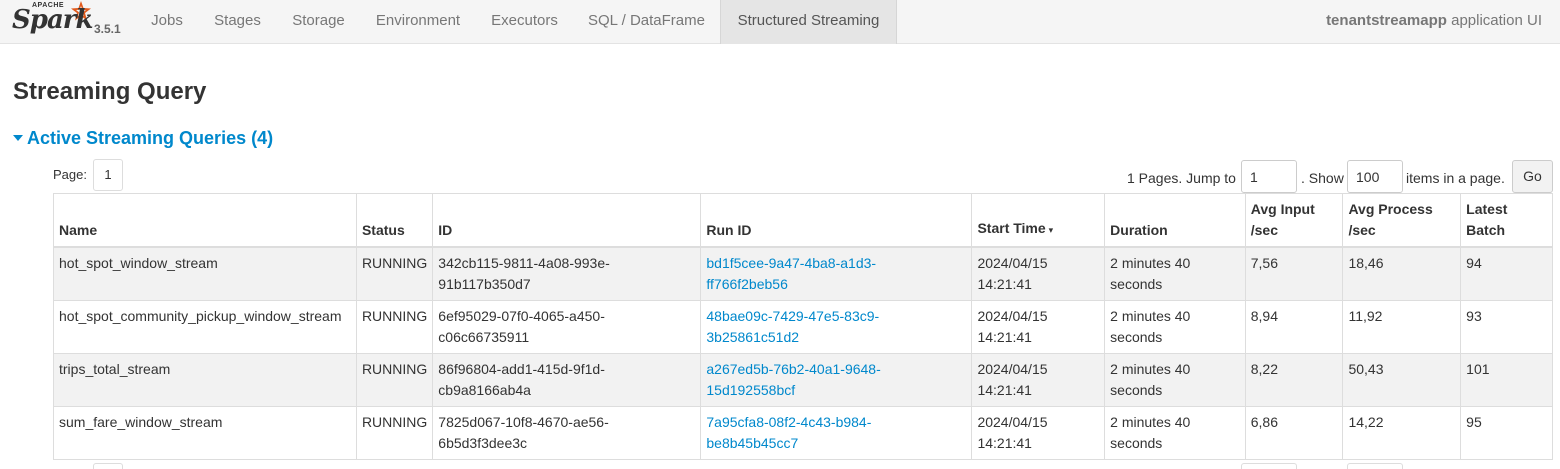 Image resolution: width=1560 pixels, height=469 pixels. Describe the element at coordinates (1294, 220) in the screenshot. I see `header-avg-input: Avg Input/sec` at that location.